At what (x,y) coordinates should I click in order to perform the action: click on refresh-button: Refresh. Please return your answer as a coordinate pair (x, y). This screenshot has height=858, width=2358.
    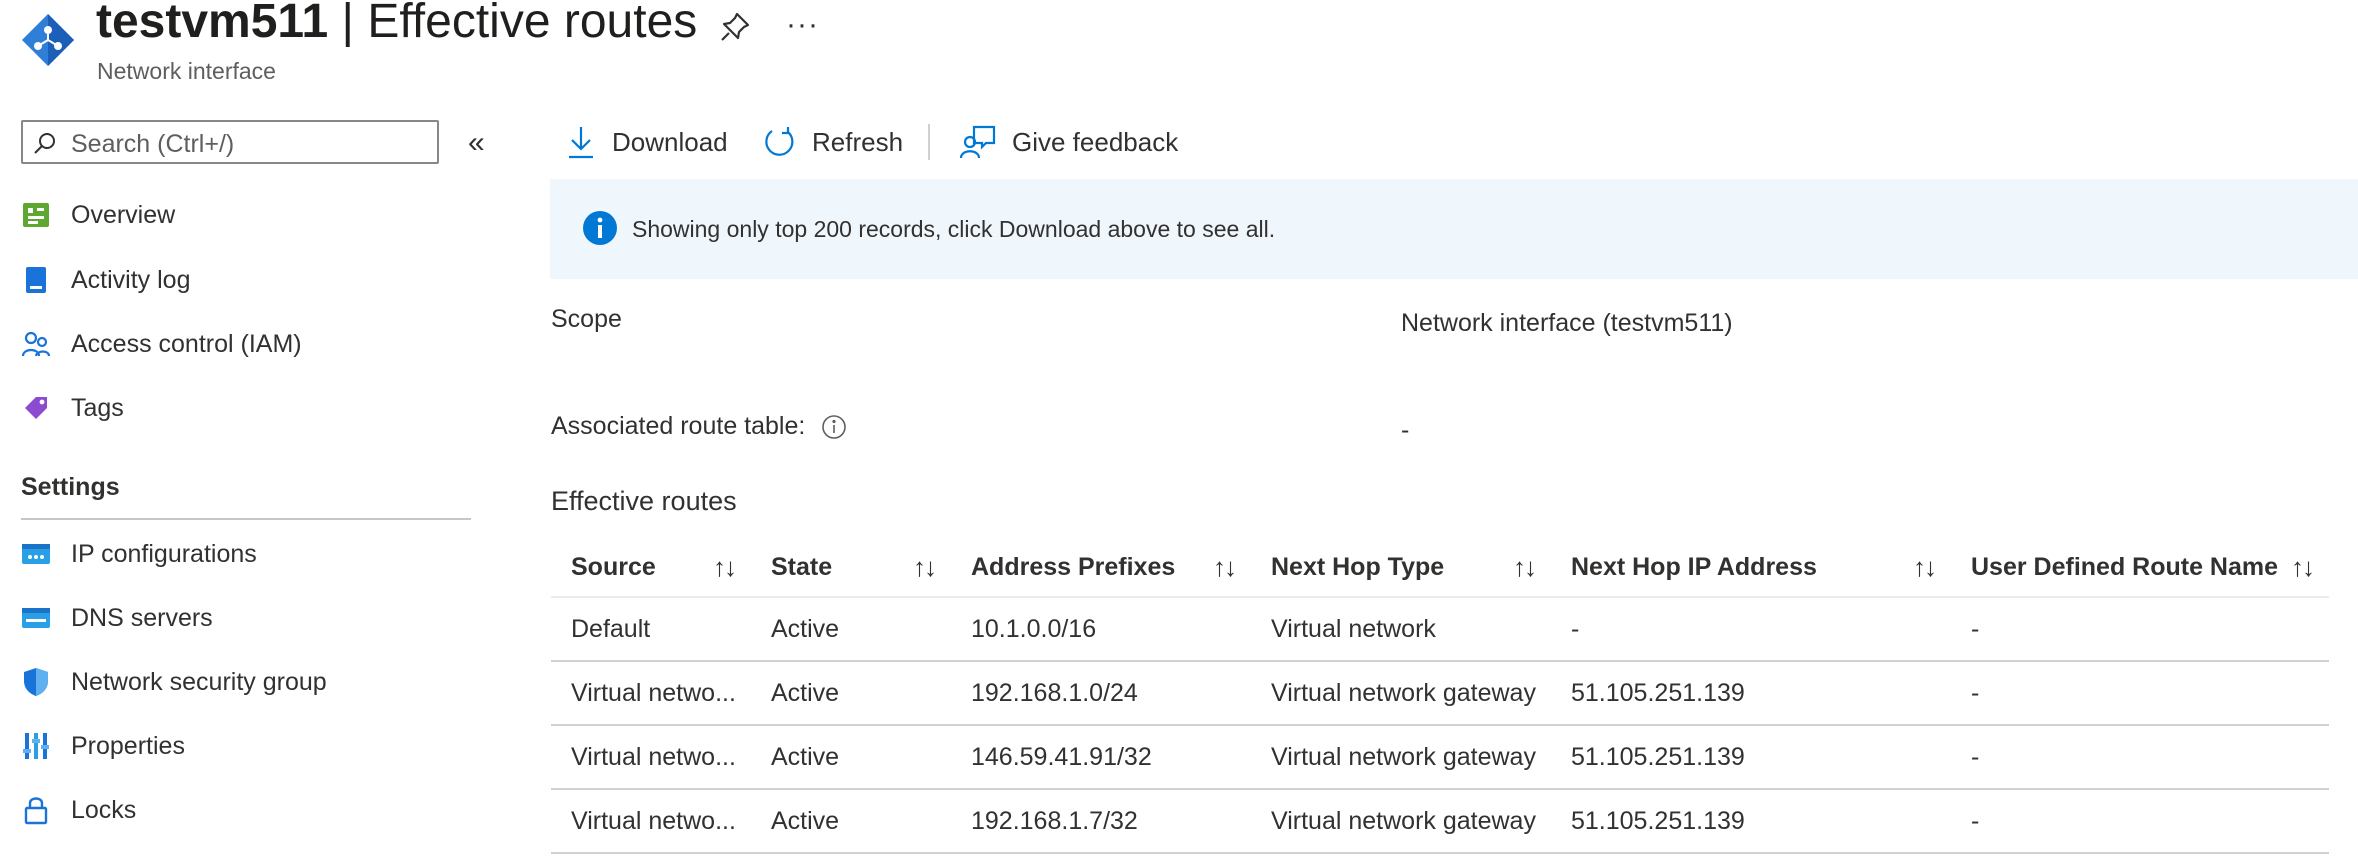
    Looking at the image, I should click on (832, 142).